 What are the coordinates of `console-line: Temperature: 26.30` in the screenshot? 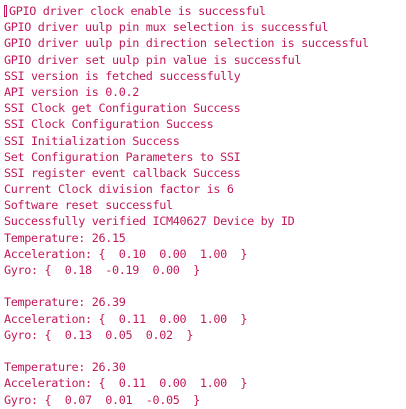 It's located at (65, 367).